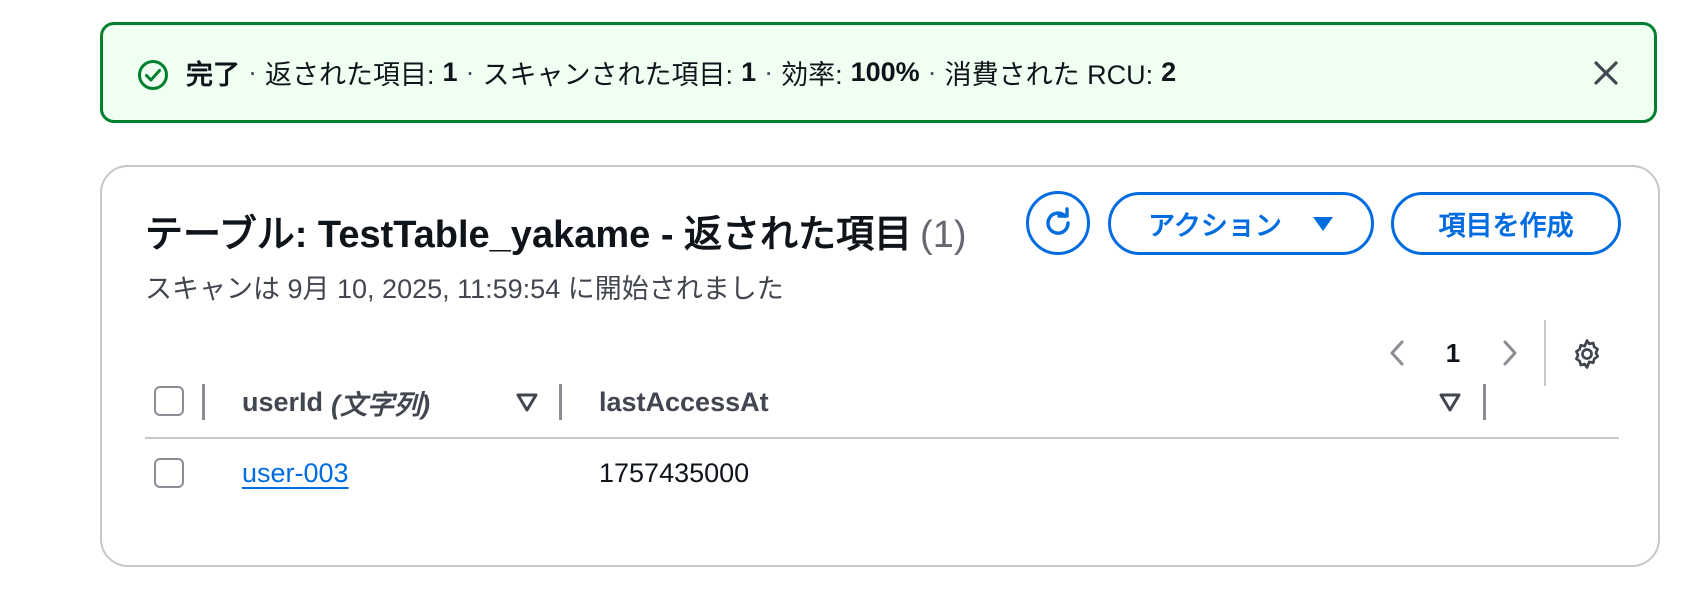 This screenshot has height=604, width=1708. I want to click on rcu-label: 消費された RCU:, so click(1049, 75).